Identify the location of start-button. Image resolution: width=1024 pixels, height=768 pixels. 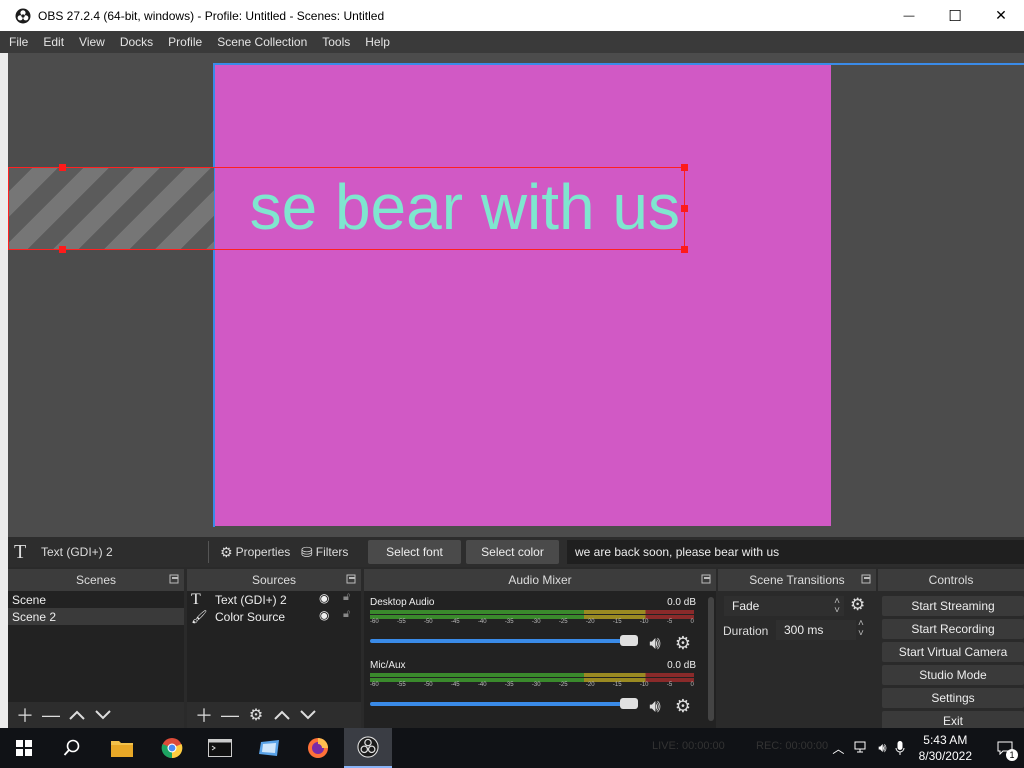
(24, 748).